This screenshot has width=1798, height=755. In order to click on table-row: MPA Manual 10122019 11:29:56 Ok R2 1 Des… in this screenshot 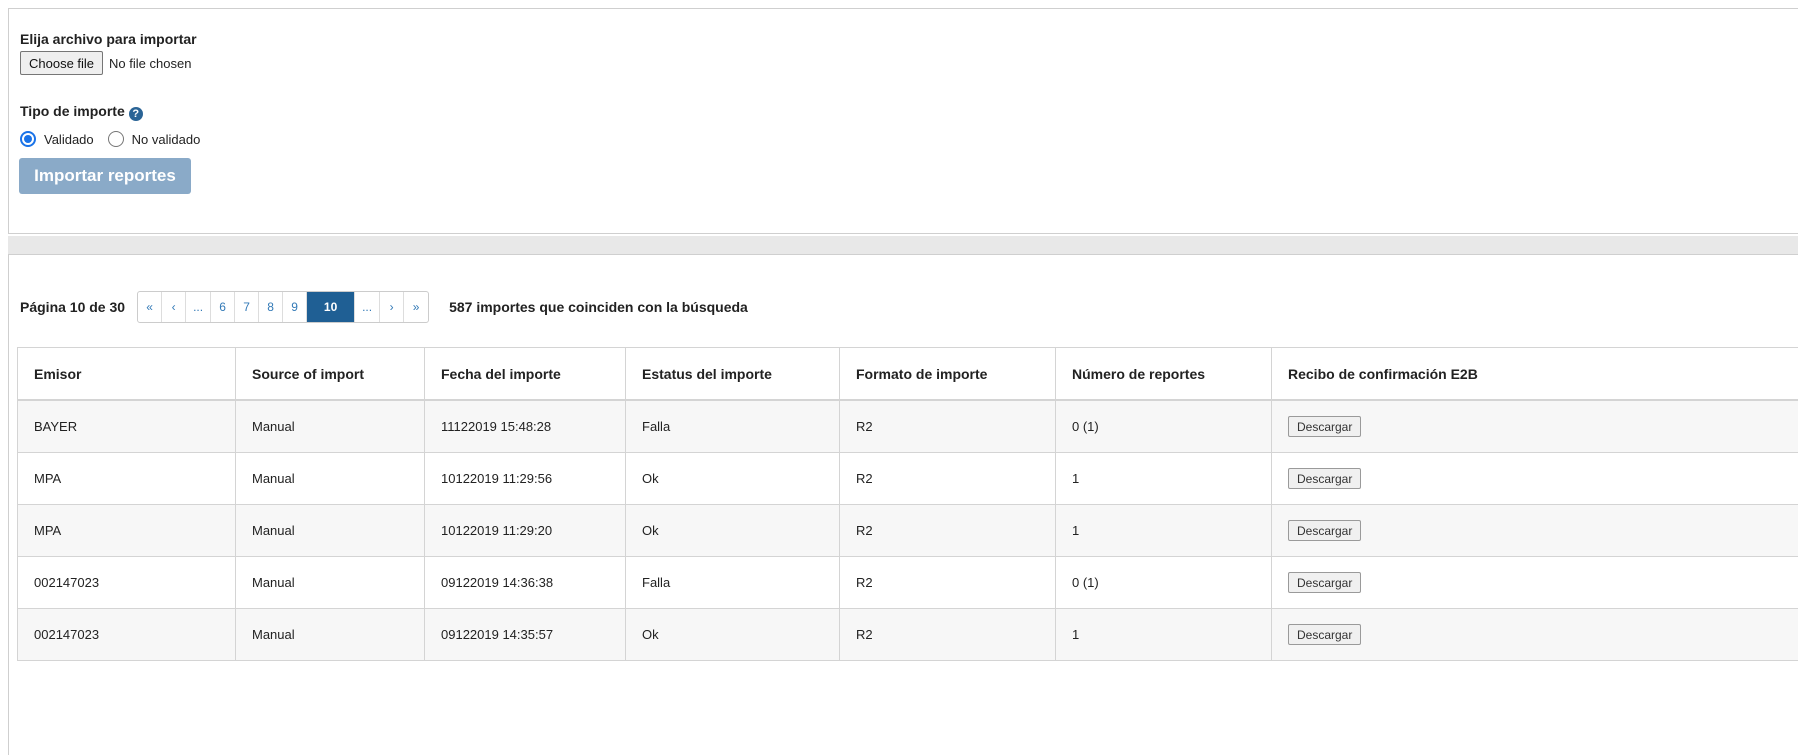, I will do `click(907, 478)`.